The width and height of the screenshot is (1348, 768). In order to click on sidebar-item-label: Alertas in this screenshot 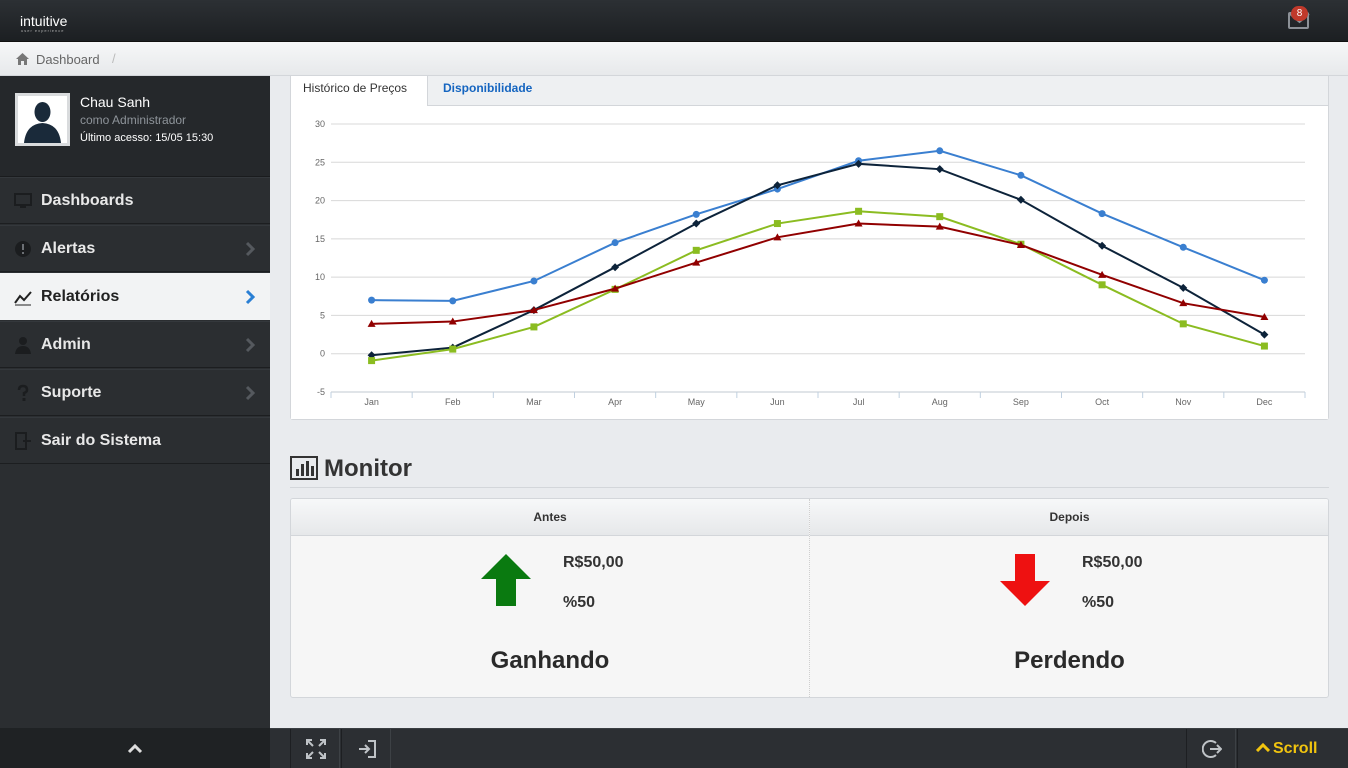, I will do `click(68, 248)`.